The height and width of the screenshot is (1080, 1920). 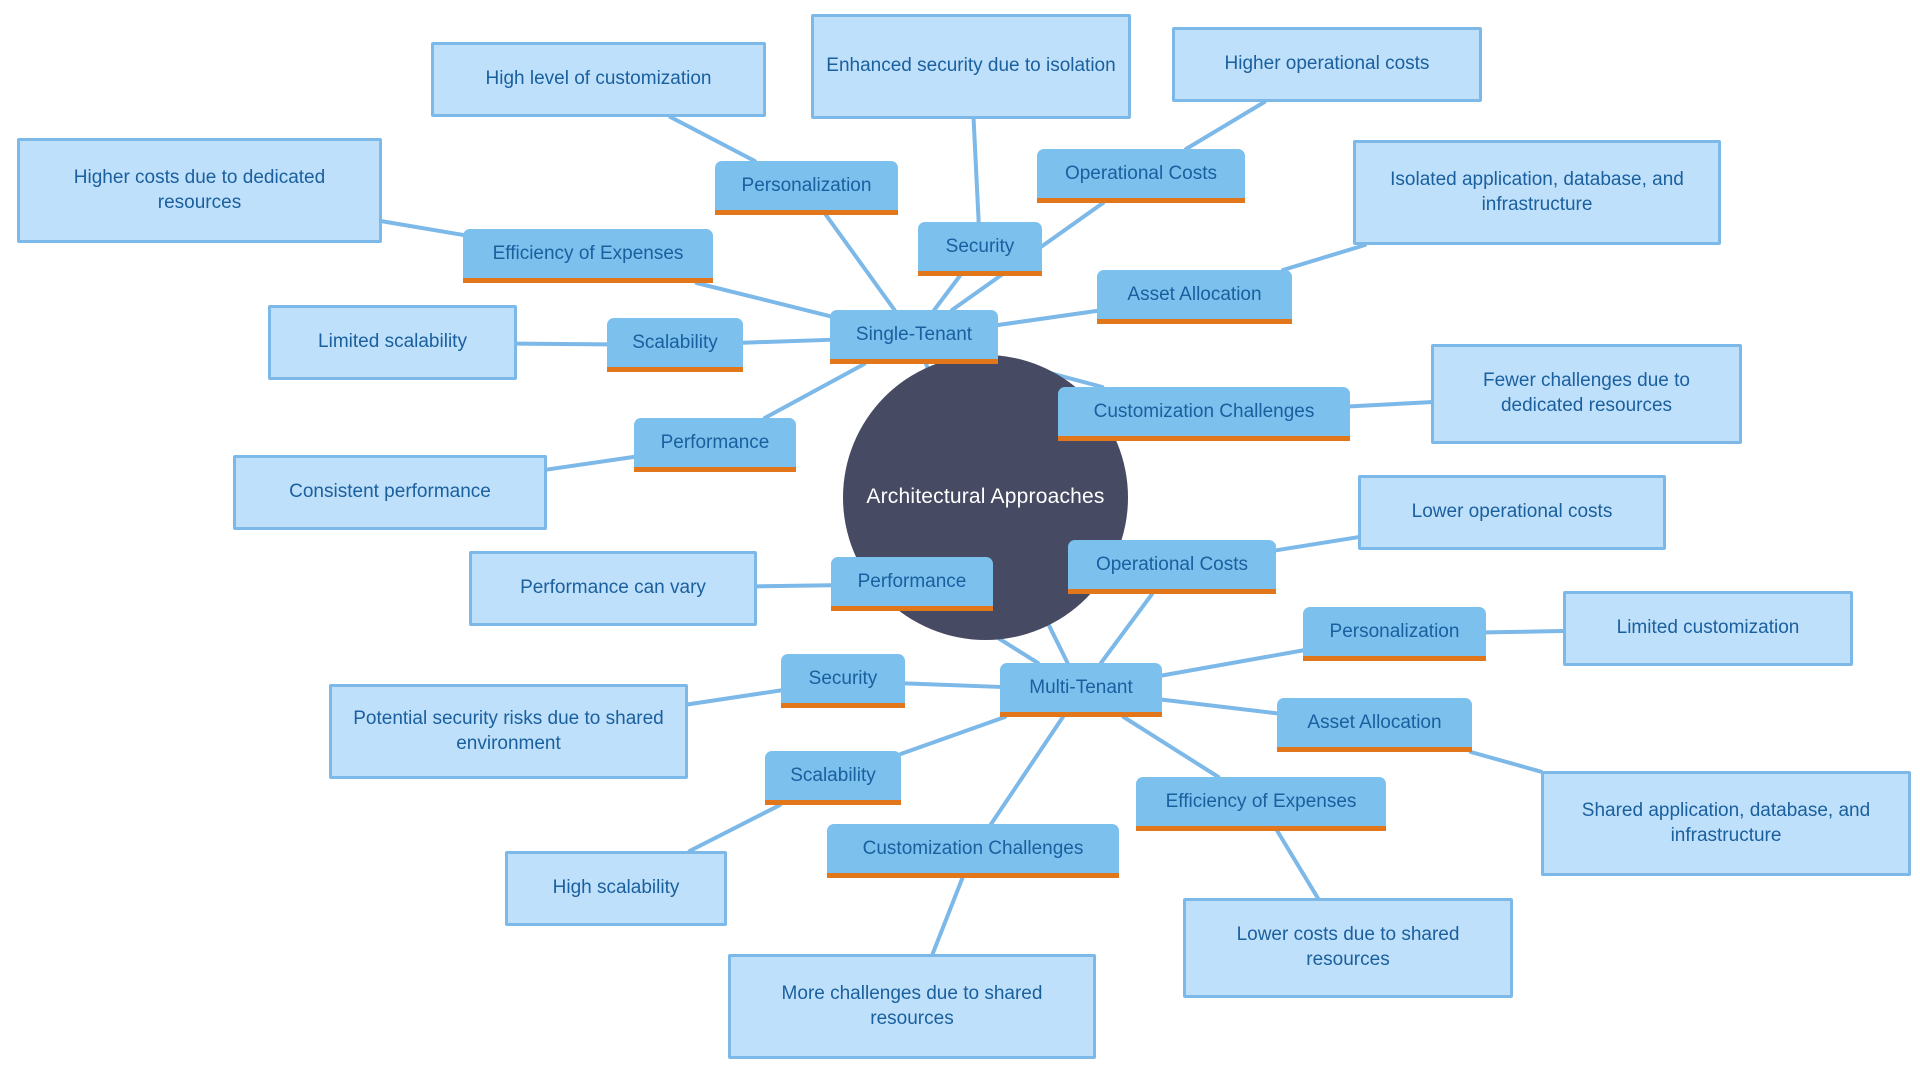 What do you see at coordinates (590, 463) in the screenshot?
I see `edge-st-performance-to-consistent-performance` at bounding box center [590, 463].